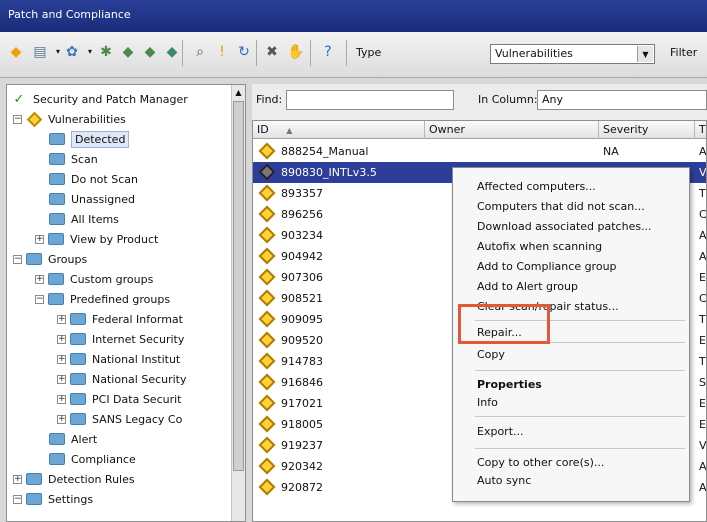 This screenshot has height=522, width=707. What do you see at coordinates (296, 52) in the screenshot?
I see `hand-icon: ✋` at bounding box center [296, 52].